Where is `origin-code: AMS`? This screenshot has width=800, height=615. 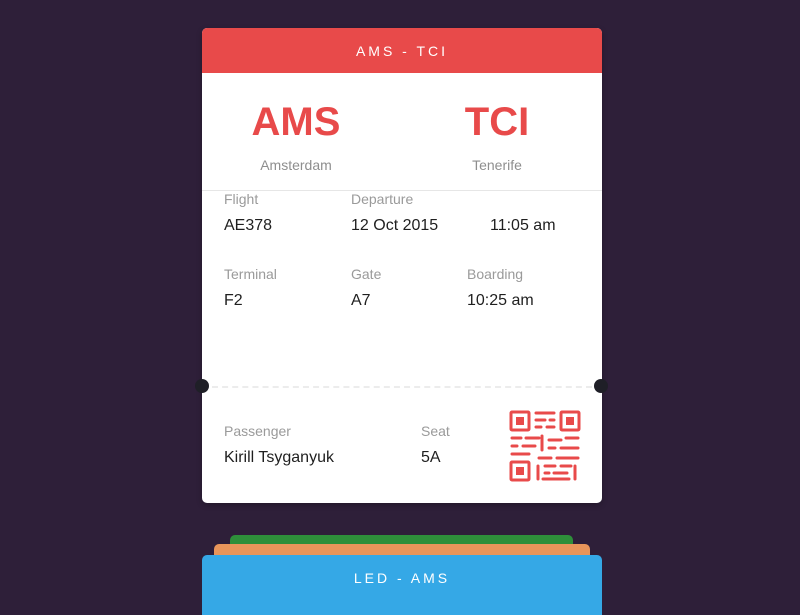 origin-code: AMS is located at coordinates (296, 122).